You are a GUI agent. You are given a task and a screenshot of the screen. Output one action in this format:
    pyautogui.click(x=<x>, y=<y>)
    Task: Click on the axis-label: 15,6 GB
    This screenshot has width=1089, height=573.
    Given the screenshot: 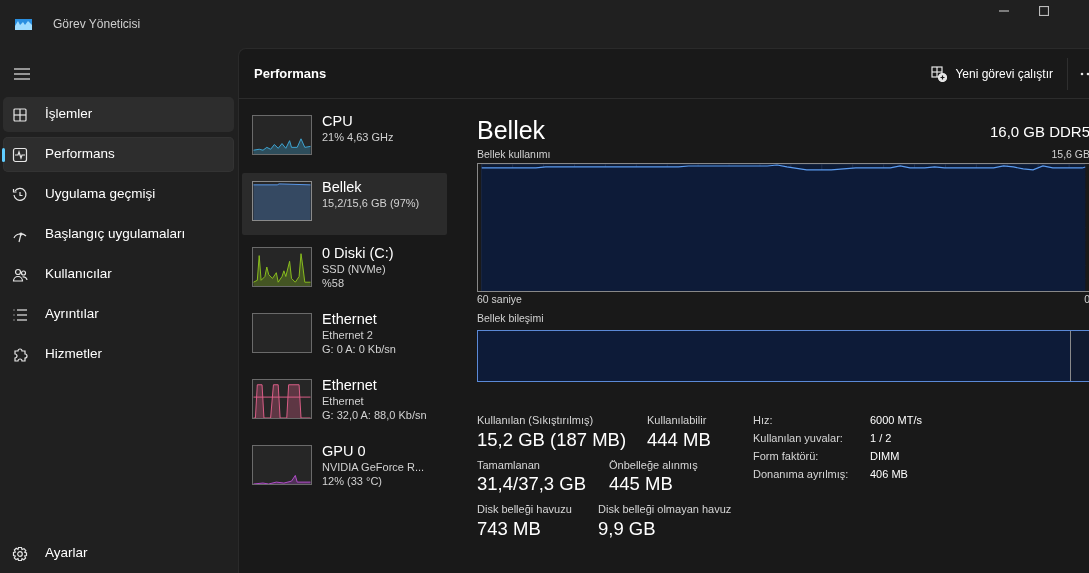 What is the action you would take?
    pyautogui.click(x=1070, y=154)
    